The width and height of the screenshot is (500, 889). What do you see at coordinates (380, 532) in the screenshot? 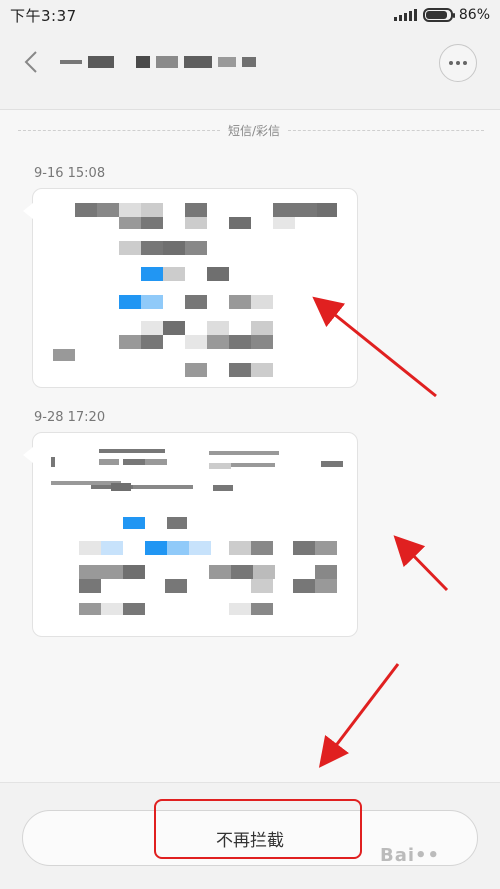
I see `annotation-arrows` at bounding box center [380, 532].